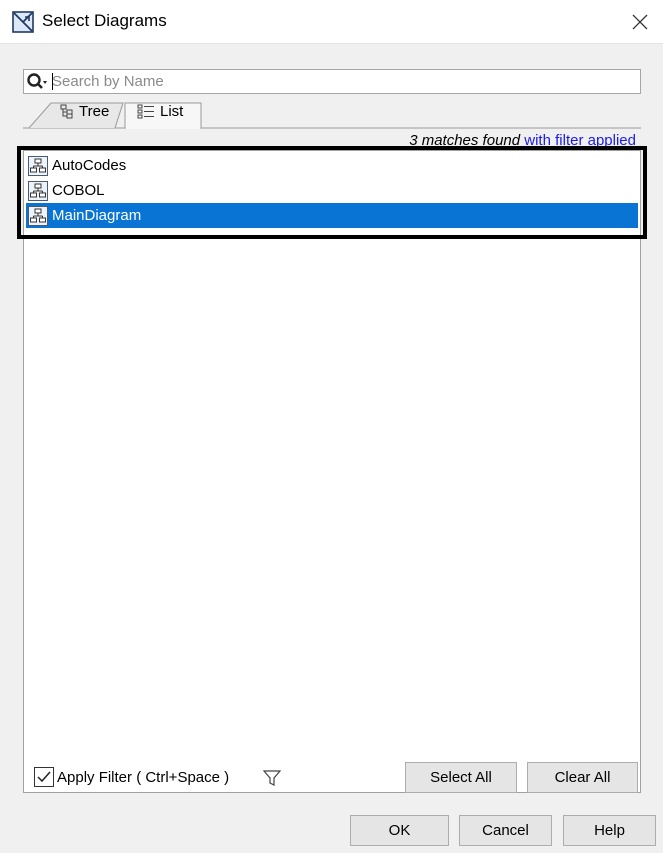 This screenshot has height=853, width=663. What do you see at coordinates (332, 115) in the screenshot?
I see `tab-strip` at bounding box center [332, 115].